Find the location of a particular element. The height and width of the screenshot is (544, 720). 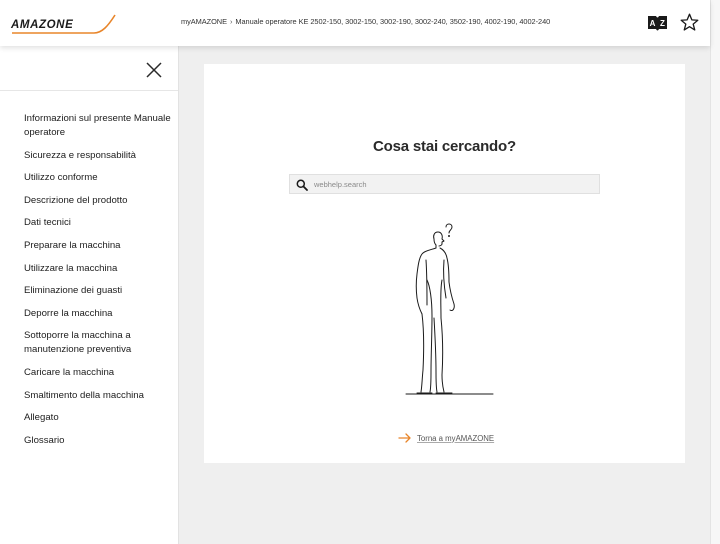

logo-text: AMAZONE is located at coordinates (41, 25).